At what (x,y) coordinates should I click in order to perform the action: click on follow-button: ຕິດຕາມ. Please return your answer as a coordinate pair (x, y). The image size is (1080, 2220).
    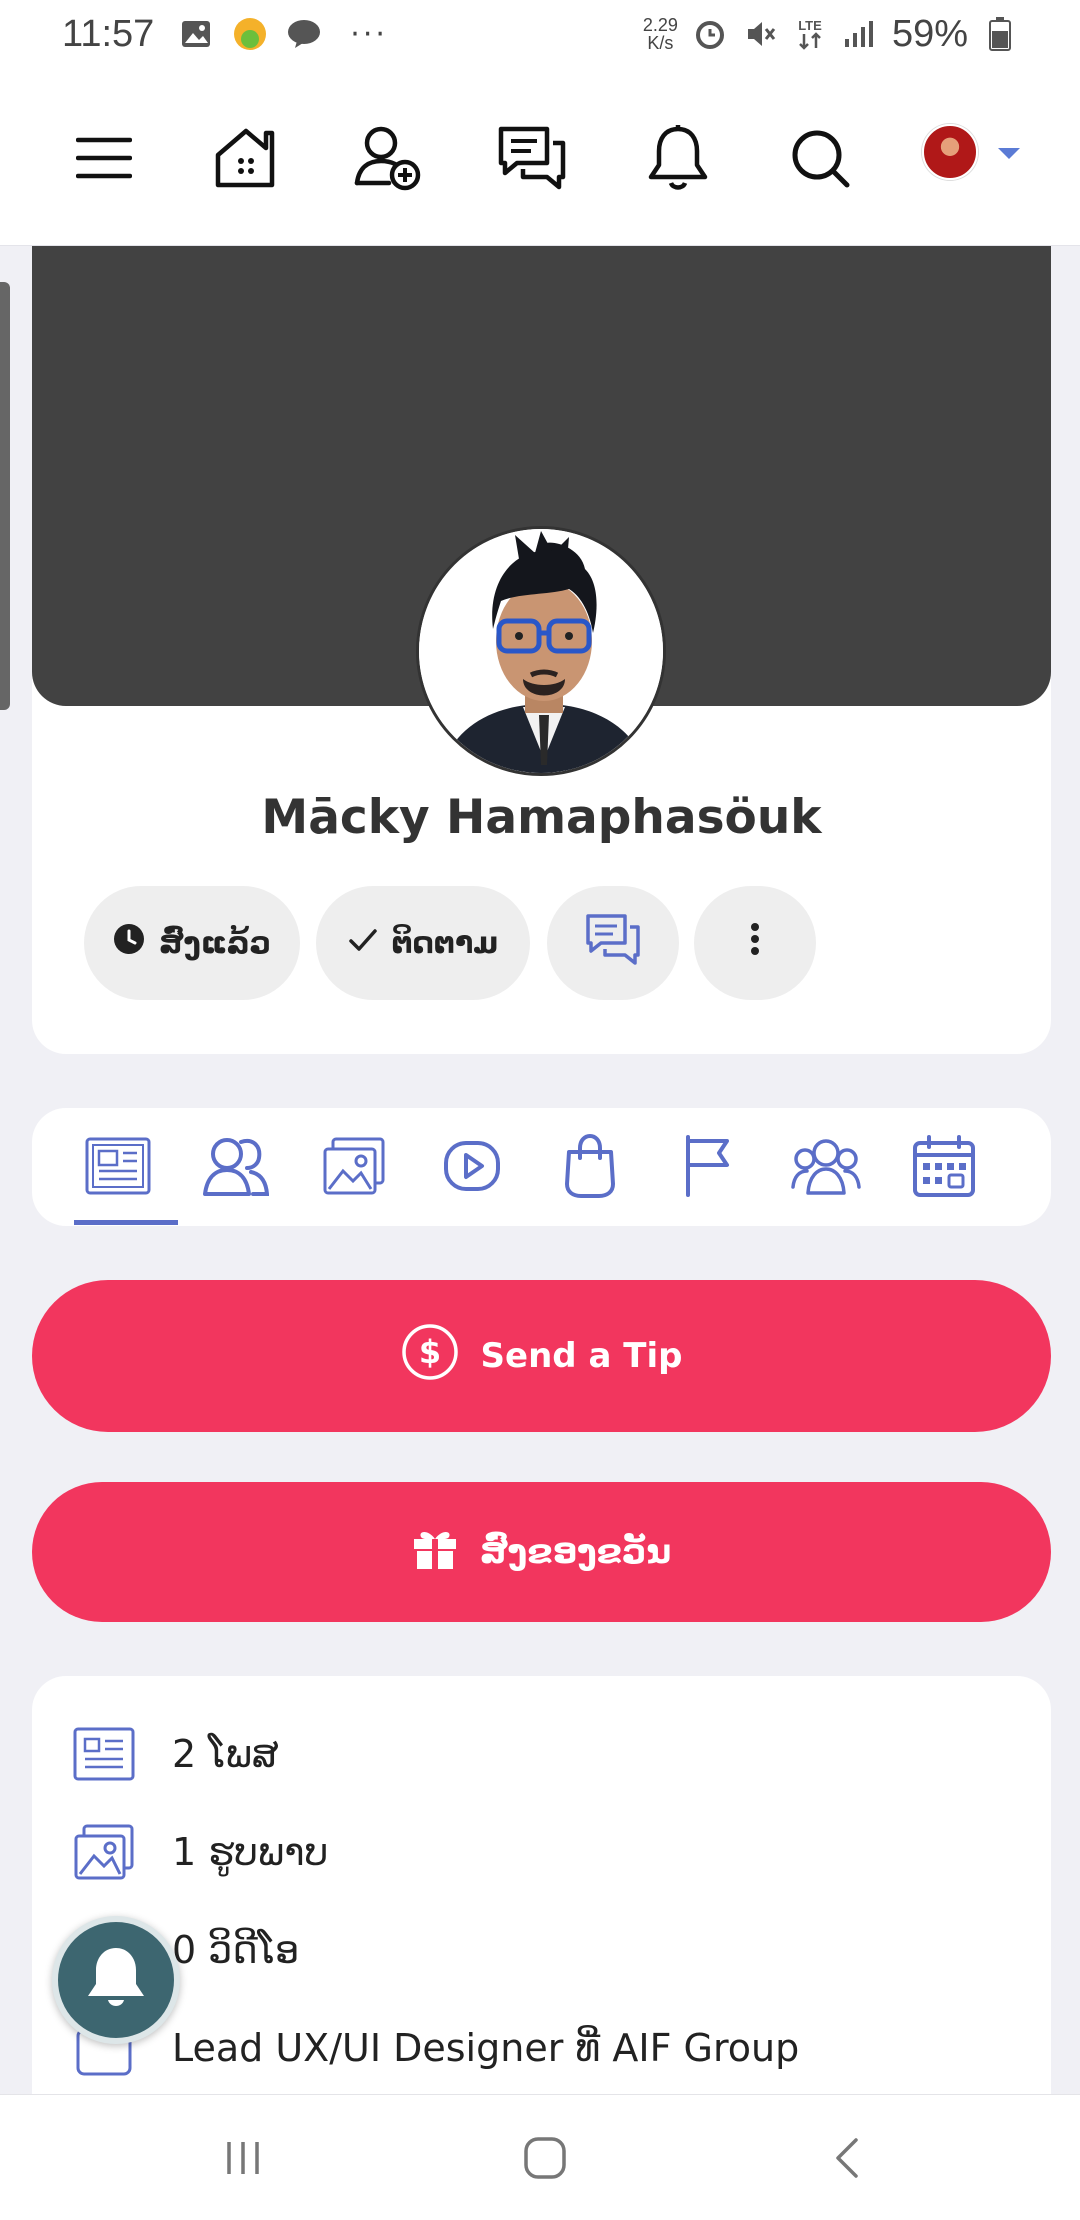
    Looking at the image, I should click on (423, 943).